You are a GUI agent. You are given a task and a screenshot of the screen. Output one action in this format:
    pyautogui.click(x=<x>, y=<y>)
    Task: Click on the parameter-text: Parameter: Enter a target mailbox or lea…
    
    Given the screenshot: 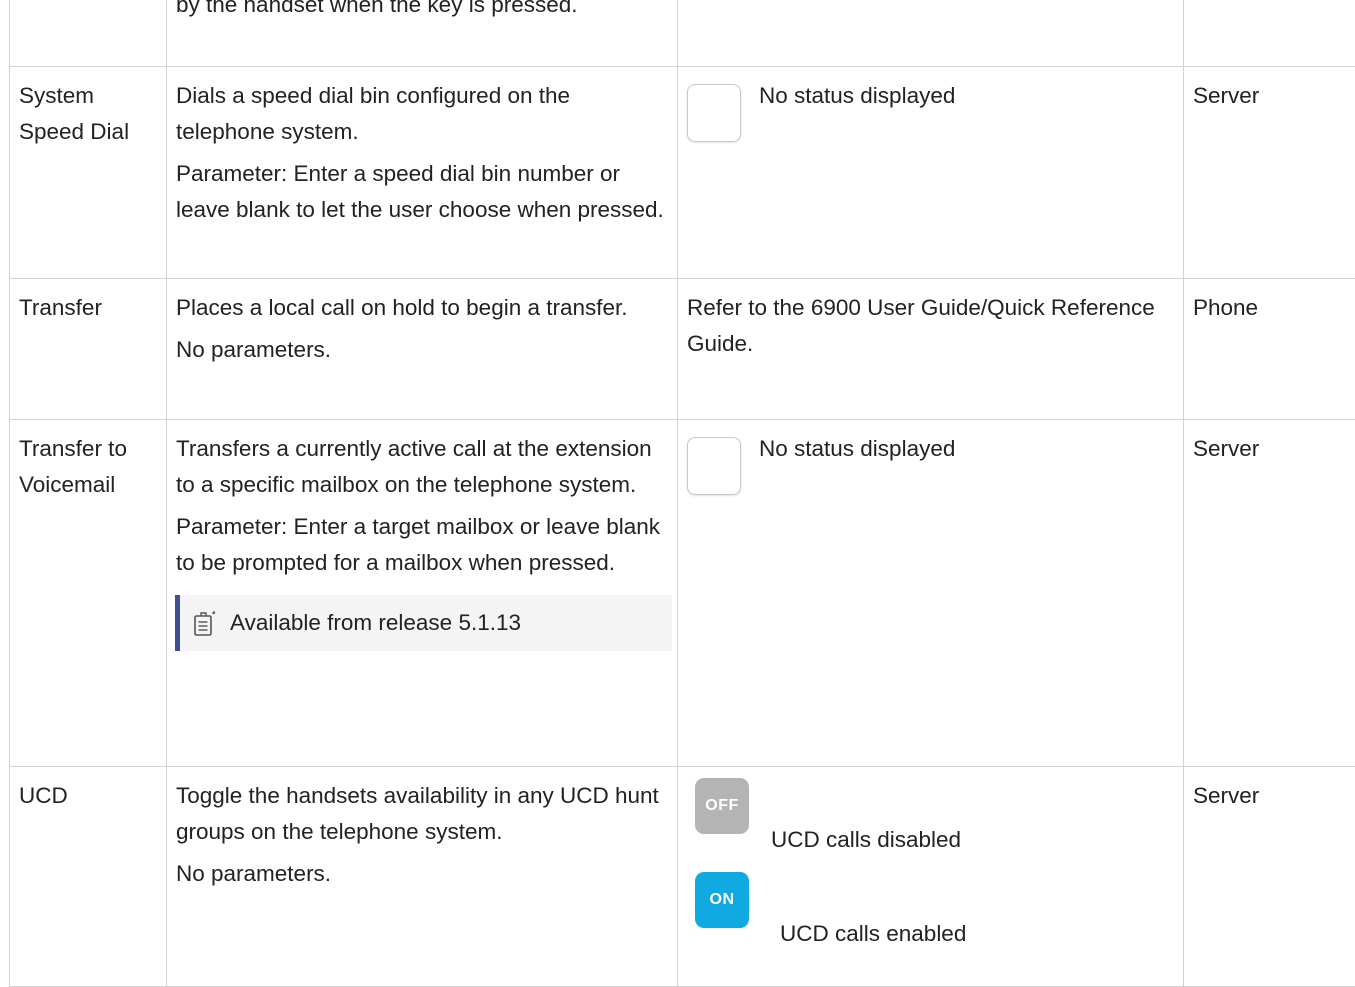 What is the action you would take?
    pyautogui.click(x=422, y=545)
    